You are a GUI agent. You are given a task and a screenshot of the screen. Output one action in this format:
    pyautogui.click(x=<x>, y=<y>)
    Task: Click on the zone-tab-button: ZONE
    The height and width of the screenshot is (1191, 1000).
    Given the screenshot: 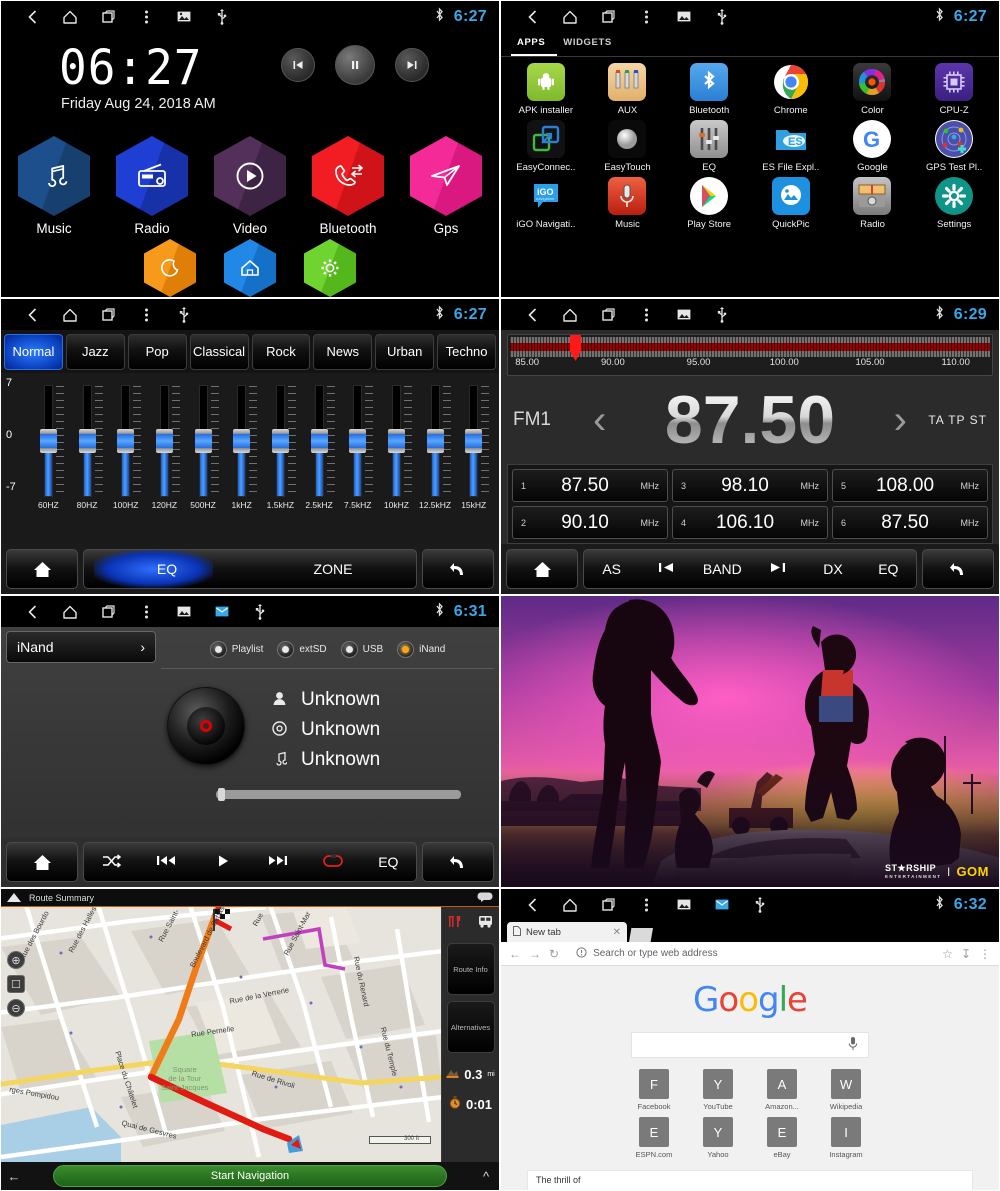 What is the action you would take?
    pyautogui.click(x=333, y=569)
    